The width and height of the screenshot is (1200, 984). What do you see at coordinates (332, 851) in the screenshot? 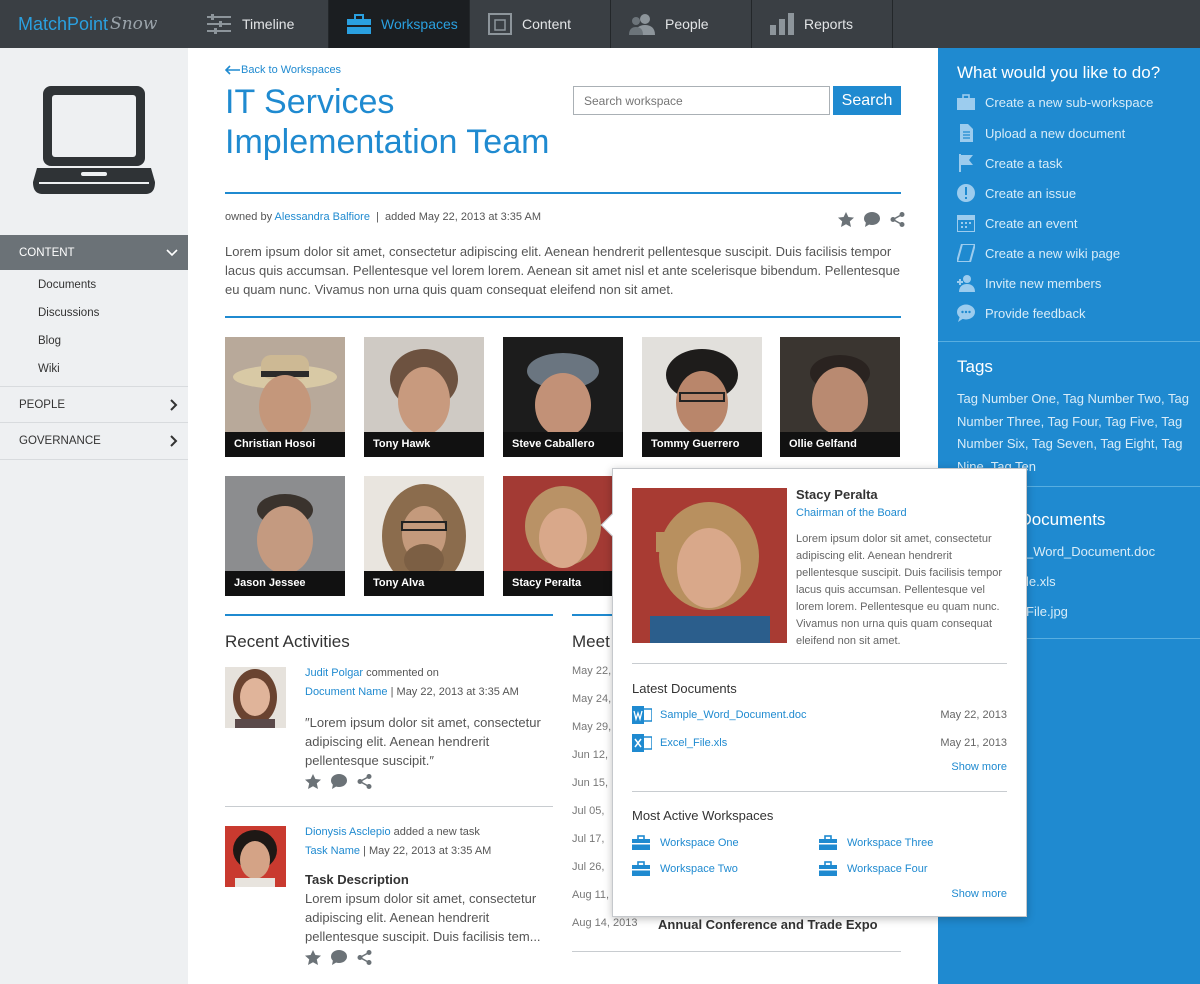
I see `activity-target-link: Task Name` at bounding box center [332, 851].